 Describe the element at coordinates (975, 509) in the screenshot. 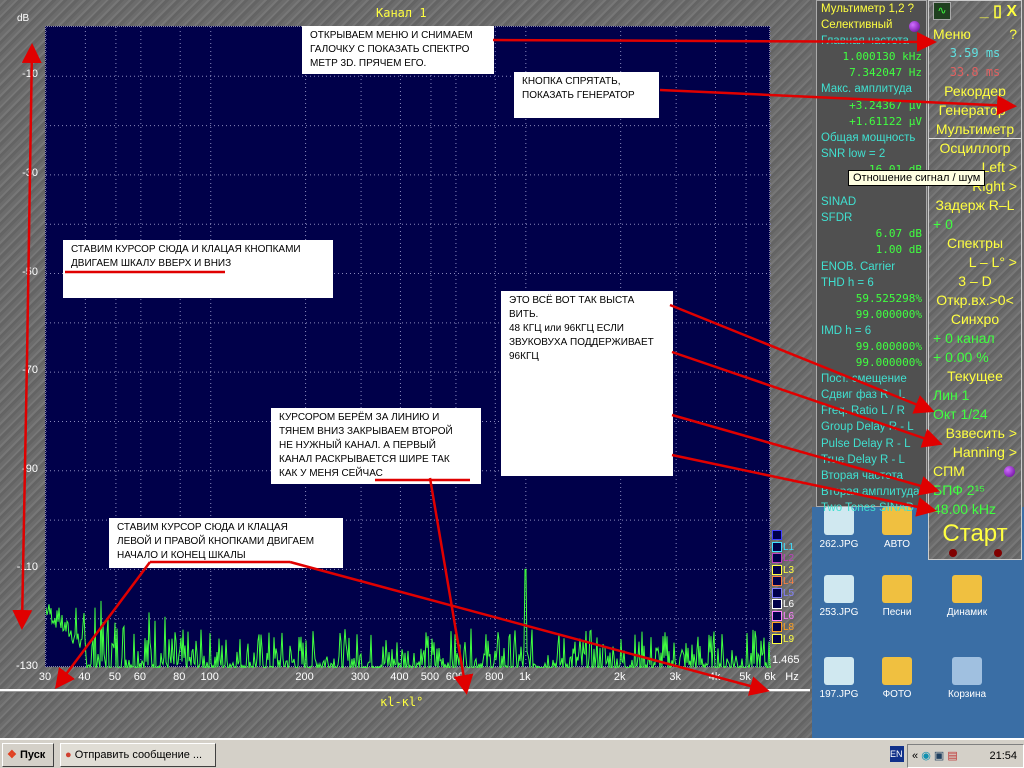

I see `control-item: 48.00 kHz` at that location.